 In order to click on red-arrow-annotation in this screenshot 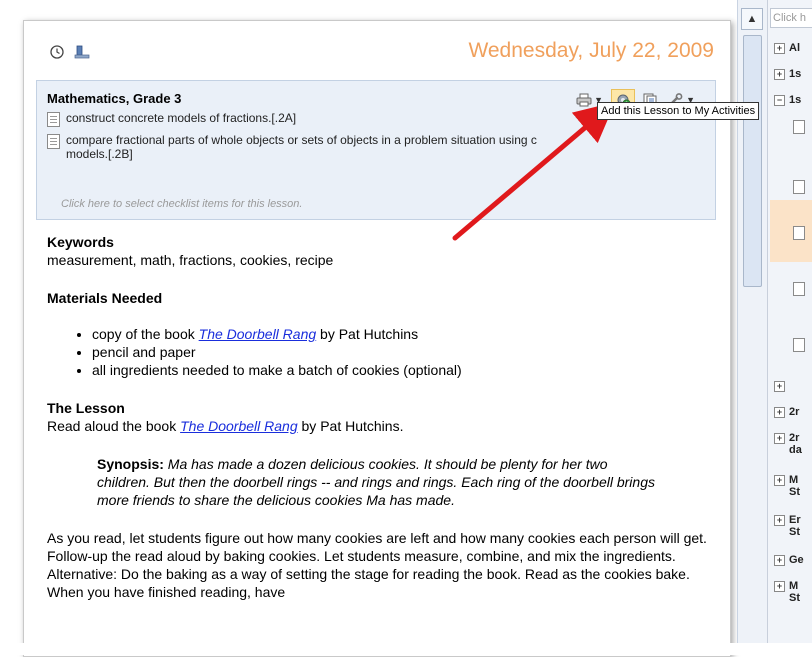, I will do `click(534, 171)`.